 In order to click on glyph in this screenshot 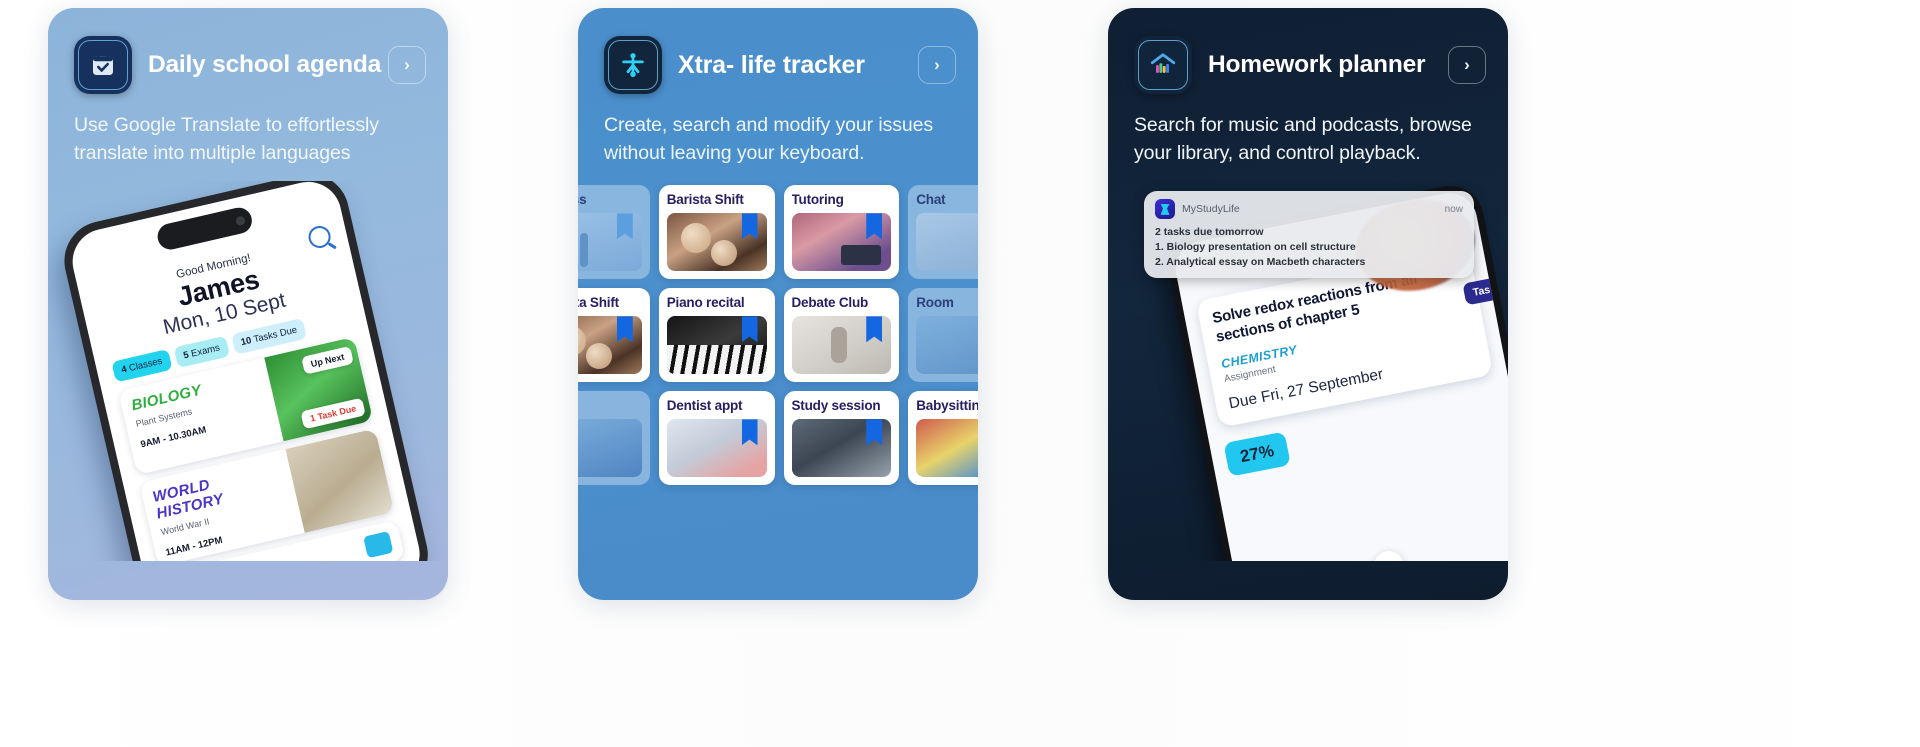, I will do `click(1165, 209)`.